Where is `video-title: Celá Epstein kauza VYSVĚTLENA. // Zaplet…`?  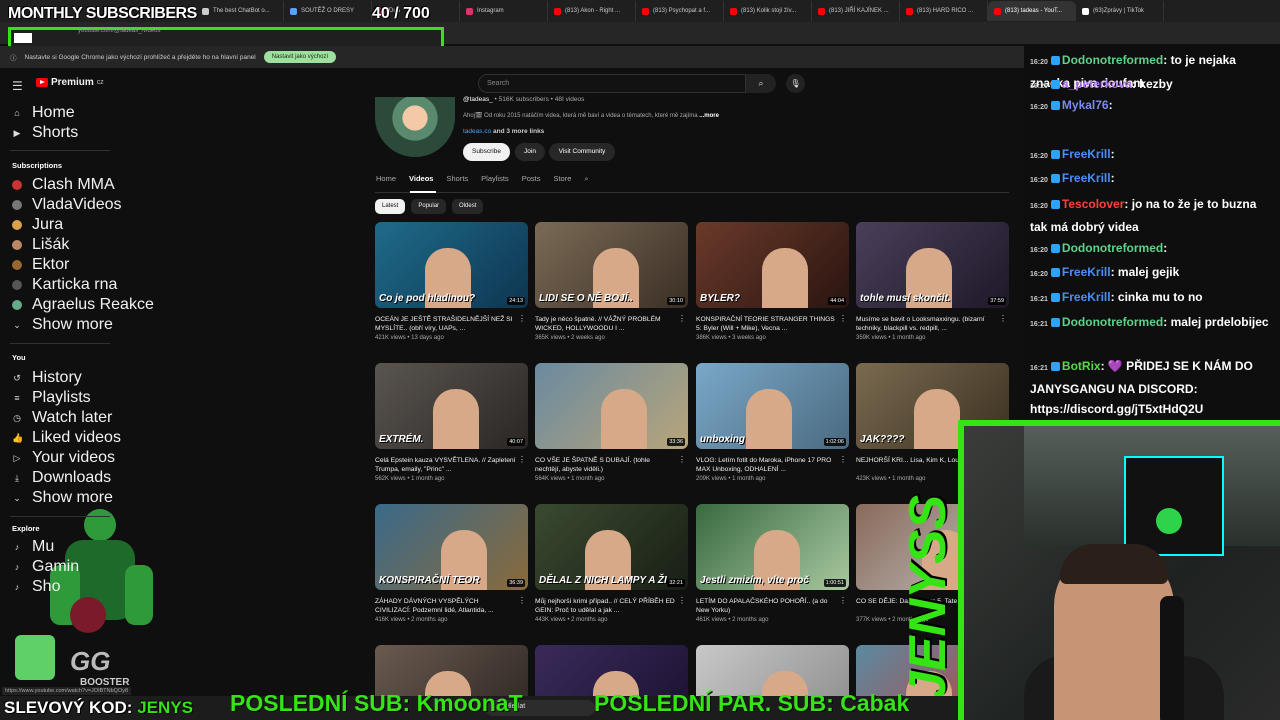
video-title: Celá Epstein kauza VYSVĚTLENA. // Zaplet… is located at coordinates (451, 465).